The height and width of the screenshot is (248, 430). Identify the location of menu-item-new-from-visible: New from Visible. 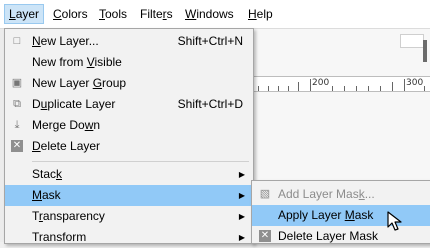
(129, 62).